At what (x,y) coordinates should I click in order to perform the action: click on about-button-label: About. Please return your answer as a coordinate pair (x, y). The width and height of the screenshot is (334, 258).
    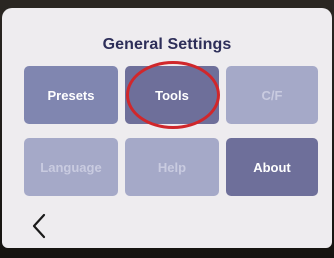
    Looking at the image, I should click on (272, 167).